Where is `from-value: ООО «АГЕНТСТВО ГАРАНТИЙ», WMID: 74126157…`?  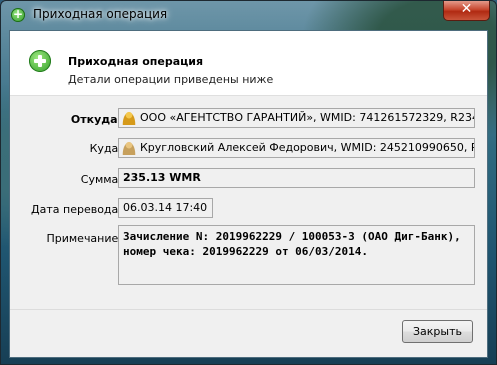
from-value: ООО «АГЕНТСТВО ГАРАНТИЙ», WMID: 74126157… is located at coordinates (307, 117).